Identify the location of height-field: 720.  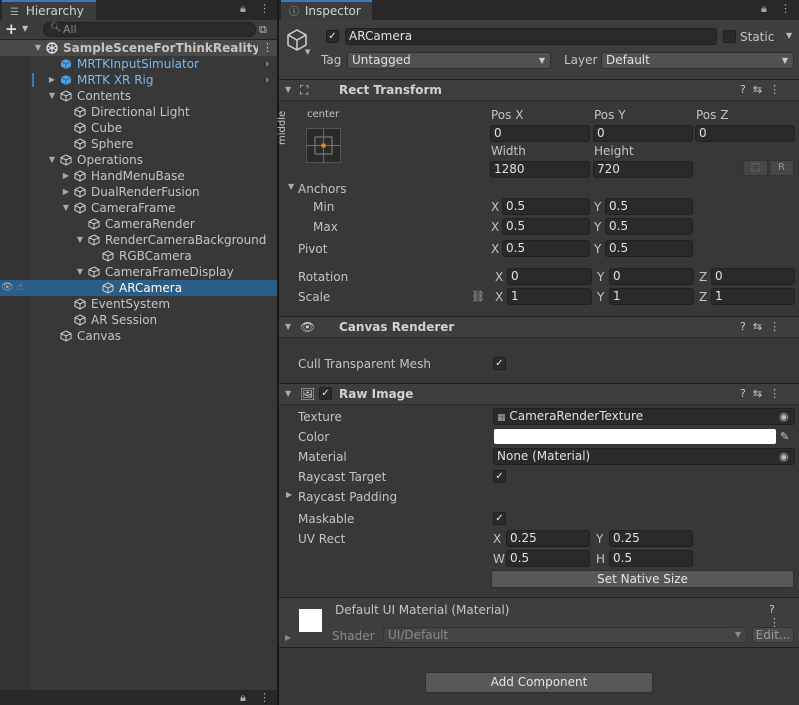
(643, 169).